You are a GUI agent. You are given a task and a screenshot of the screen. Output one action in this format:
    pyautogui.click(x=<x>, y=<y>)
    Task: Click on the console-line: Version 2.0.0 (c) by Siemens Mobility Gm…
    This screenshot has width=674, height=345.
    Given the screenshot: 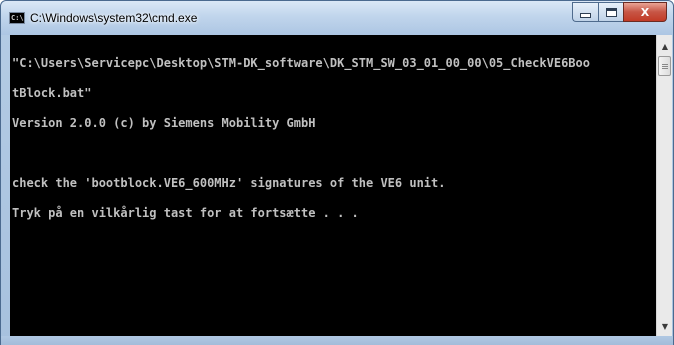 What is the action you would take?
    pyautogui.click(x=164, y=123)
    